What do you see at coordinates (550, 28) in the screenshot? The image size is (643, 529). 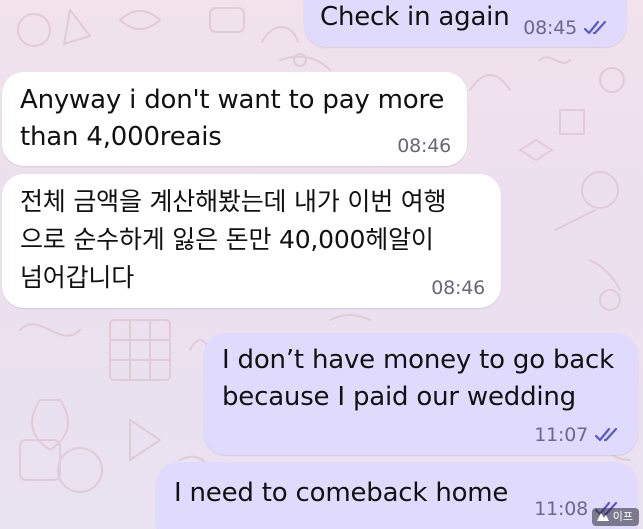 I see `message-time: 08:45` at bounding box center [550, 28].